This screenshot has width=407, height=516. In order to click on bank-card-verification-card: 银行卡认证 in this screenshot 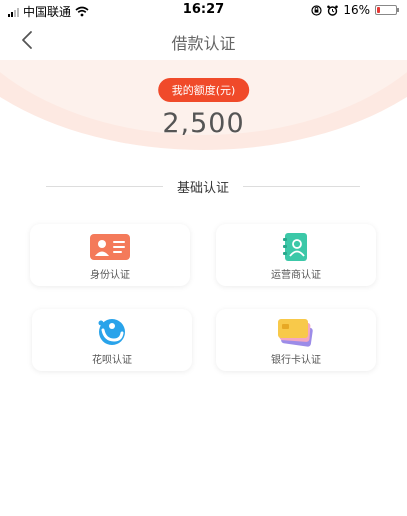, I will do `click(296, 340)`.